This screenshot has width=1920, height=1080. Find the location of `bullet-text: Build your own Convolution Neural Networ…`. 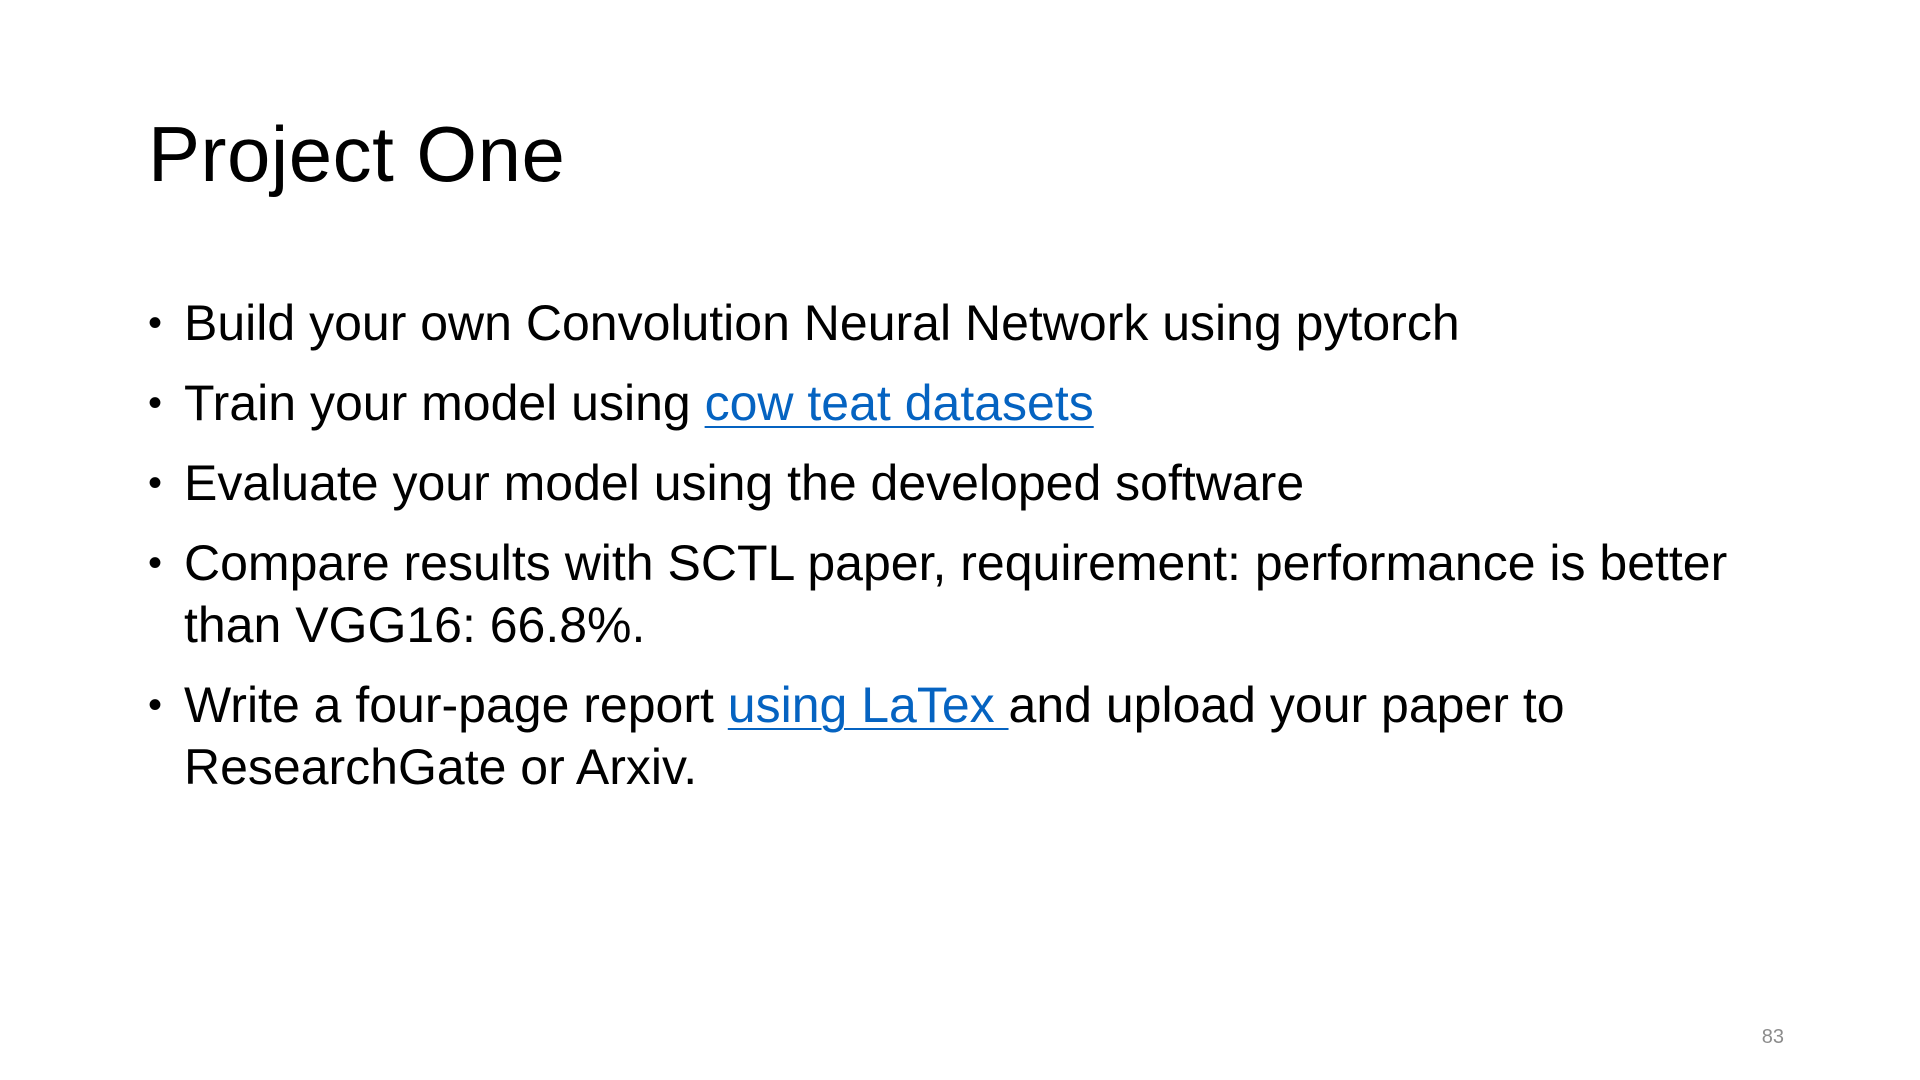

bullet-text: Build your own Convolution Neural Networ… is located at coordinates (822, 323).